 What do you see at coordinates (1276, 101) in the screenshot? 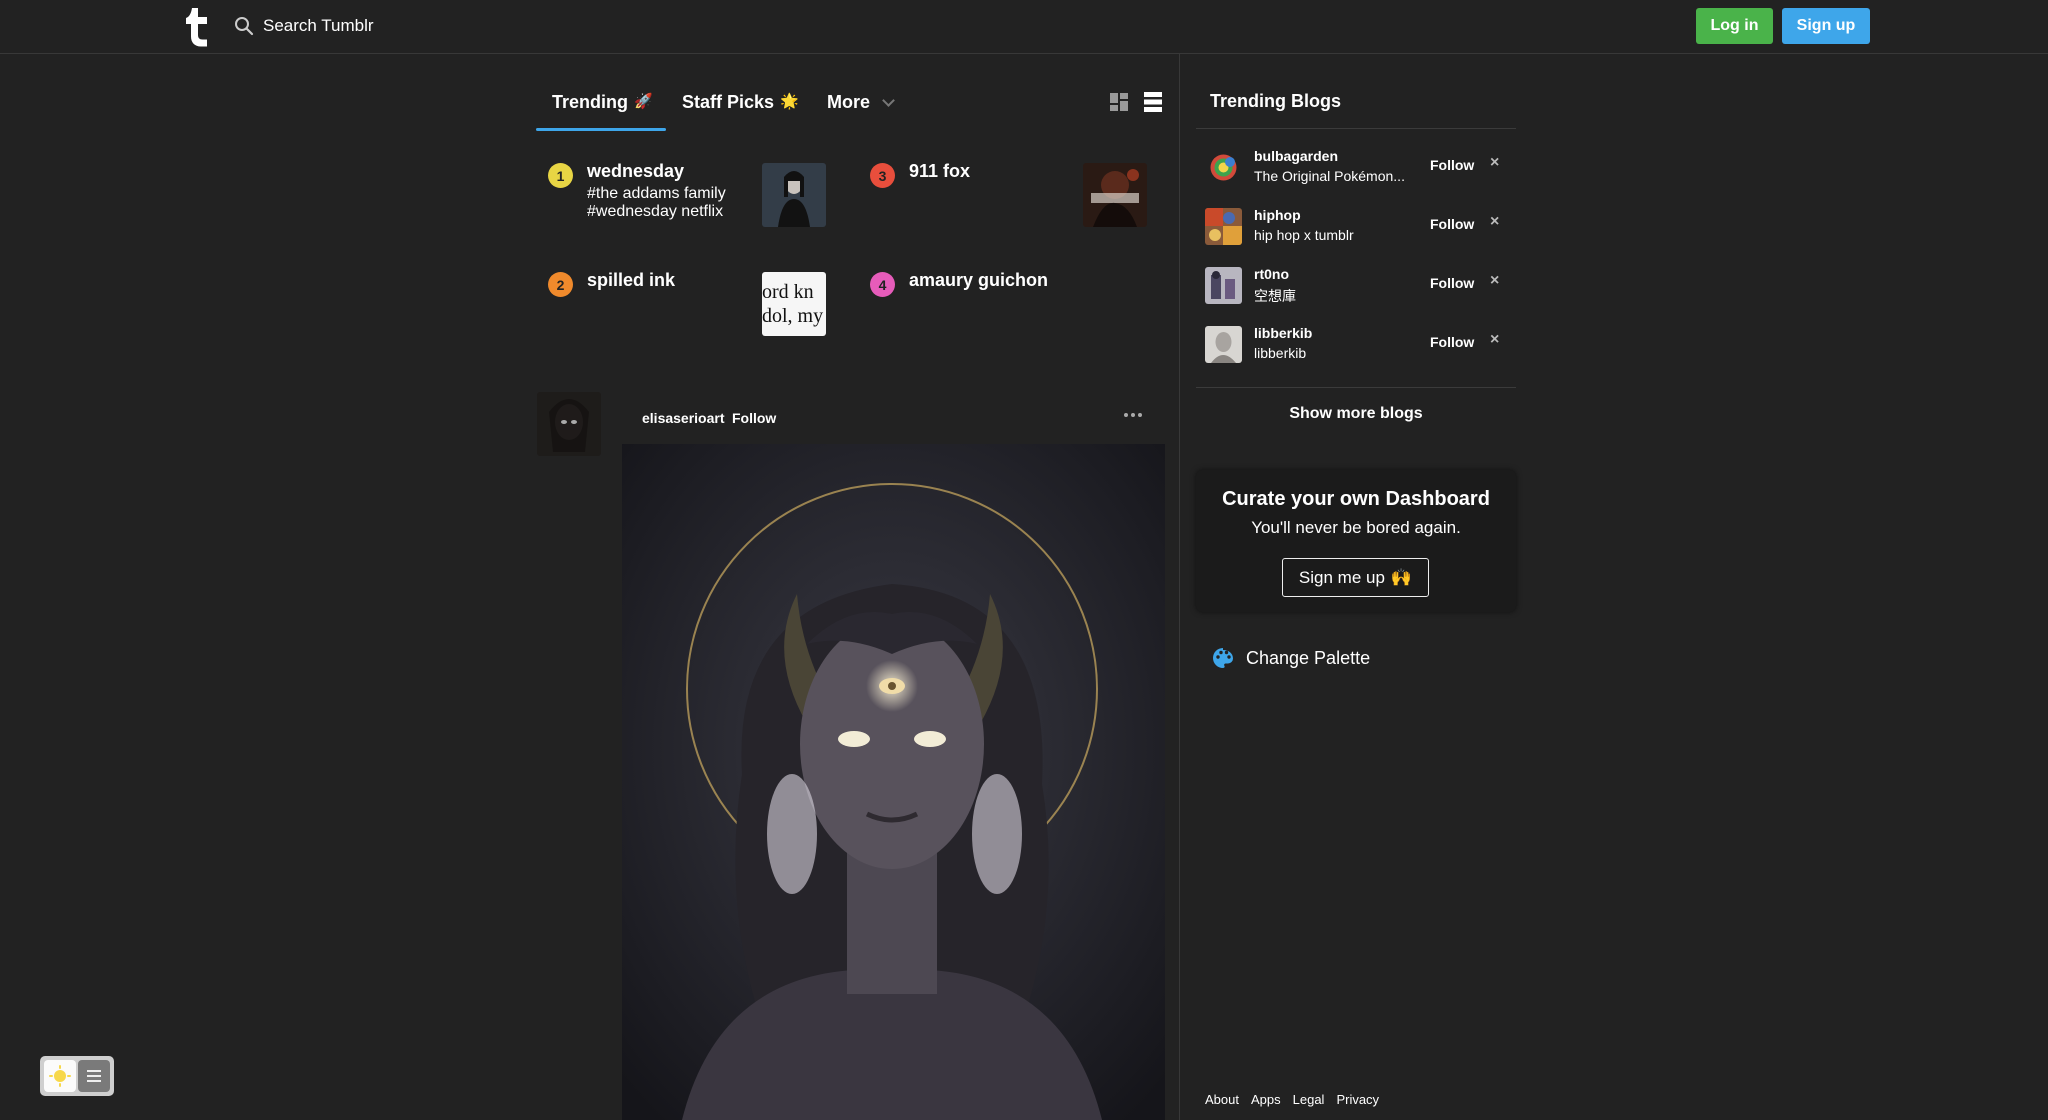
I see `trending-blogs-title: Trending Blogs` at bounding box center [1276, 101].